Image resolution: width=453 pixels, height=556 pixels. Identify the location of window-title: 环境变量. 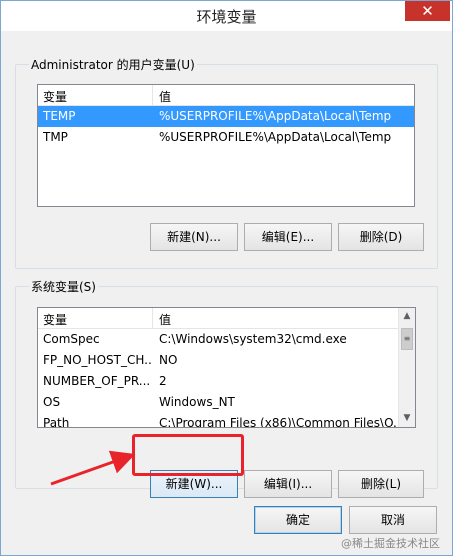
(226, 17).